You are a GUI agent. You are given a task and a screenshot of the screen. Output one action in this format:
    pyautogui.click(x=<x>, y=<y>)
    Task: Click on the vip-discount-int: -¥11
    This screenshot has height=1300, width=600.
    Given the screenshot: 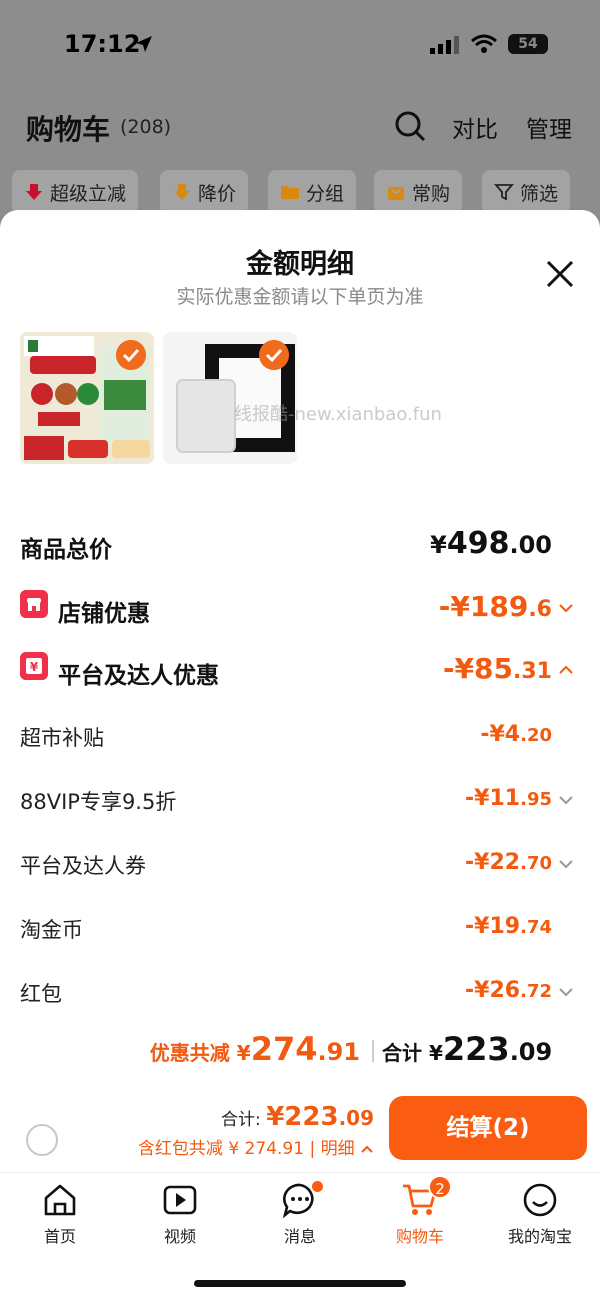 What is the action you would take?
    pyautogui.click(x=493, y=798)
    